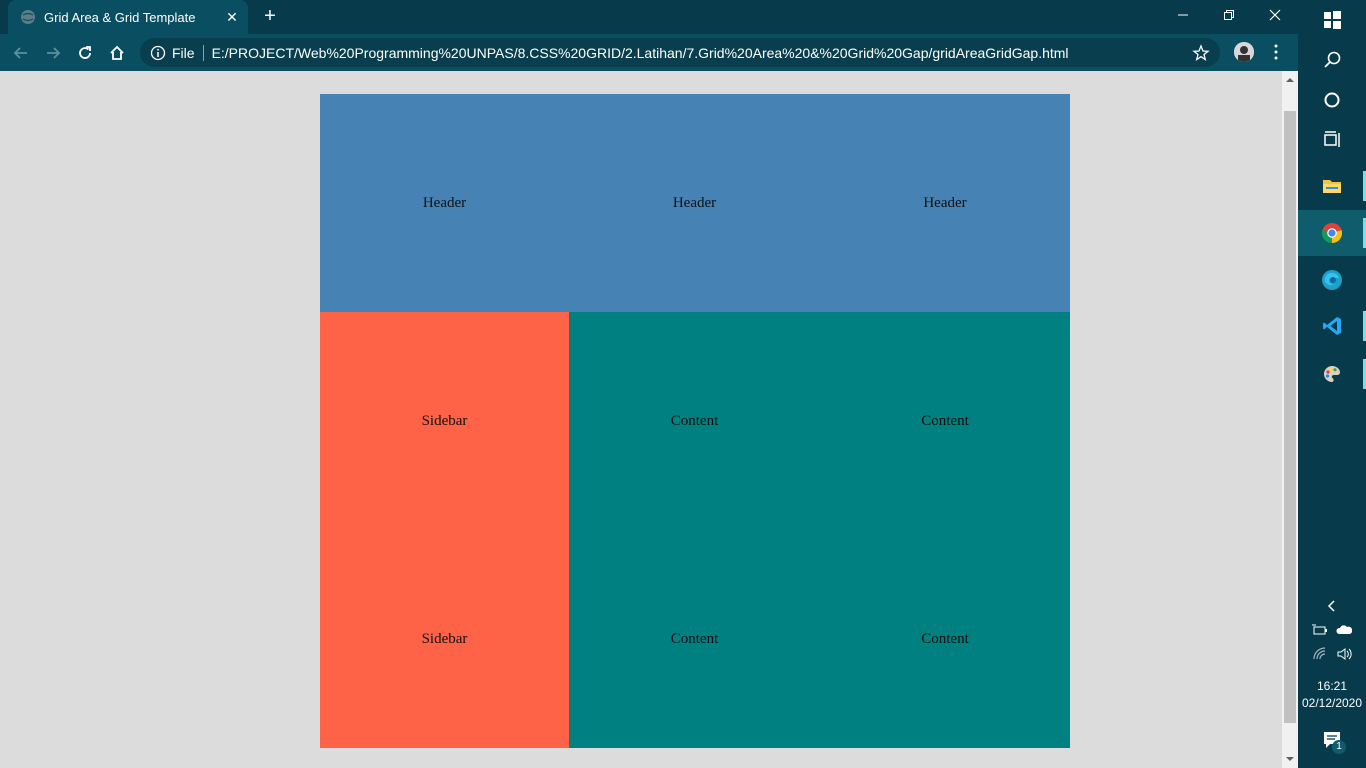 The width and height of the screenshot is (1366, 768). I want to click on taskbar-file-explorer, so click(1332, 186).